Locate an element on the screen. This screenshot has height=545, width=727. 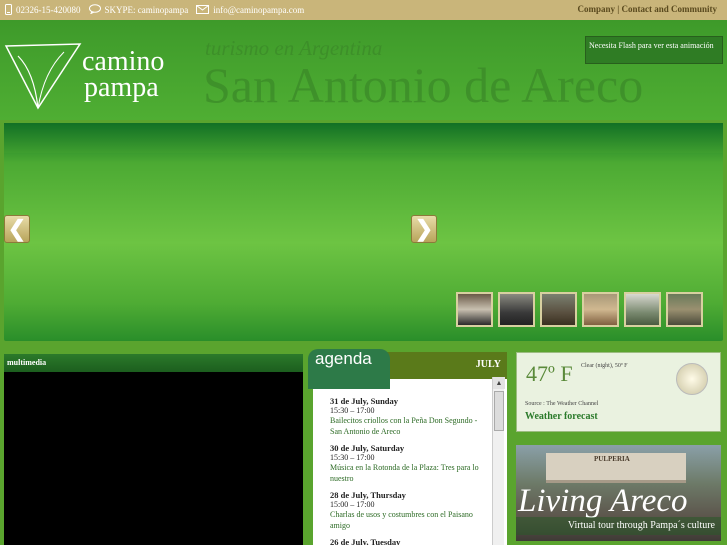
logo-mark-icon is located at coordinates (43, 76).